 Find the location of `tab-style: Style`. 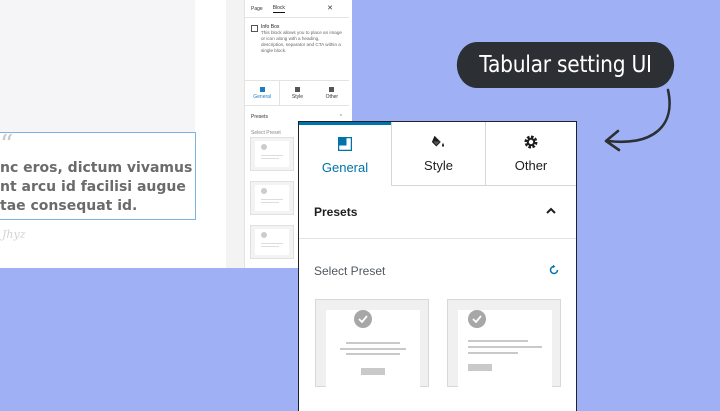

tab-style: Style is located at coordinates (438, 154).